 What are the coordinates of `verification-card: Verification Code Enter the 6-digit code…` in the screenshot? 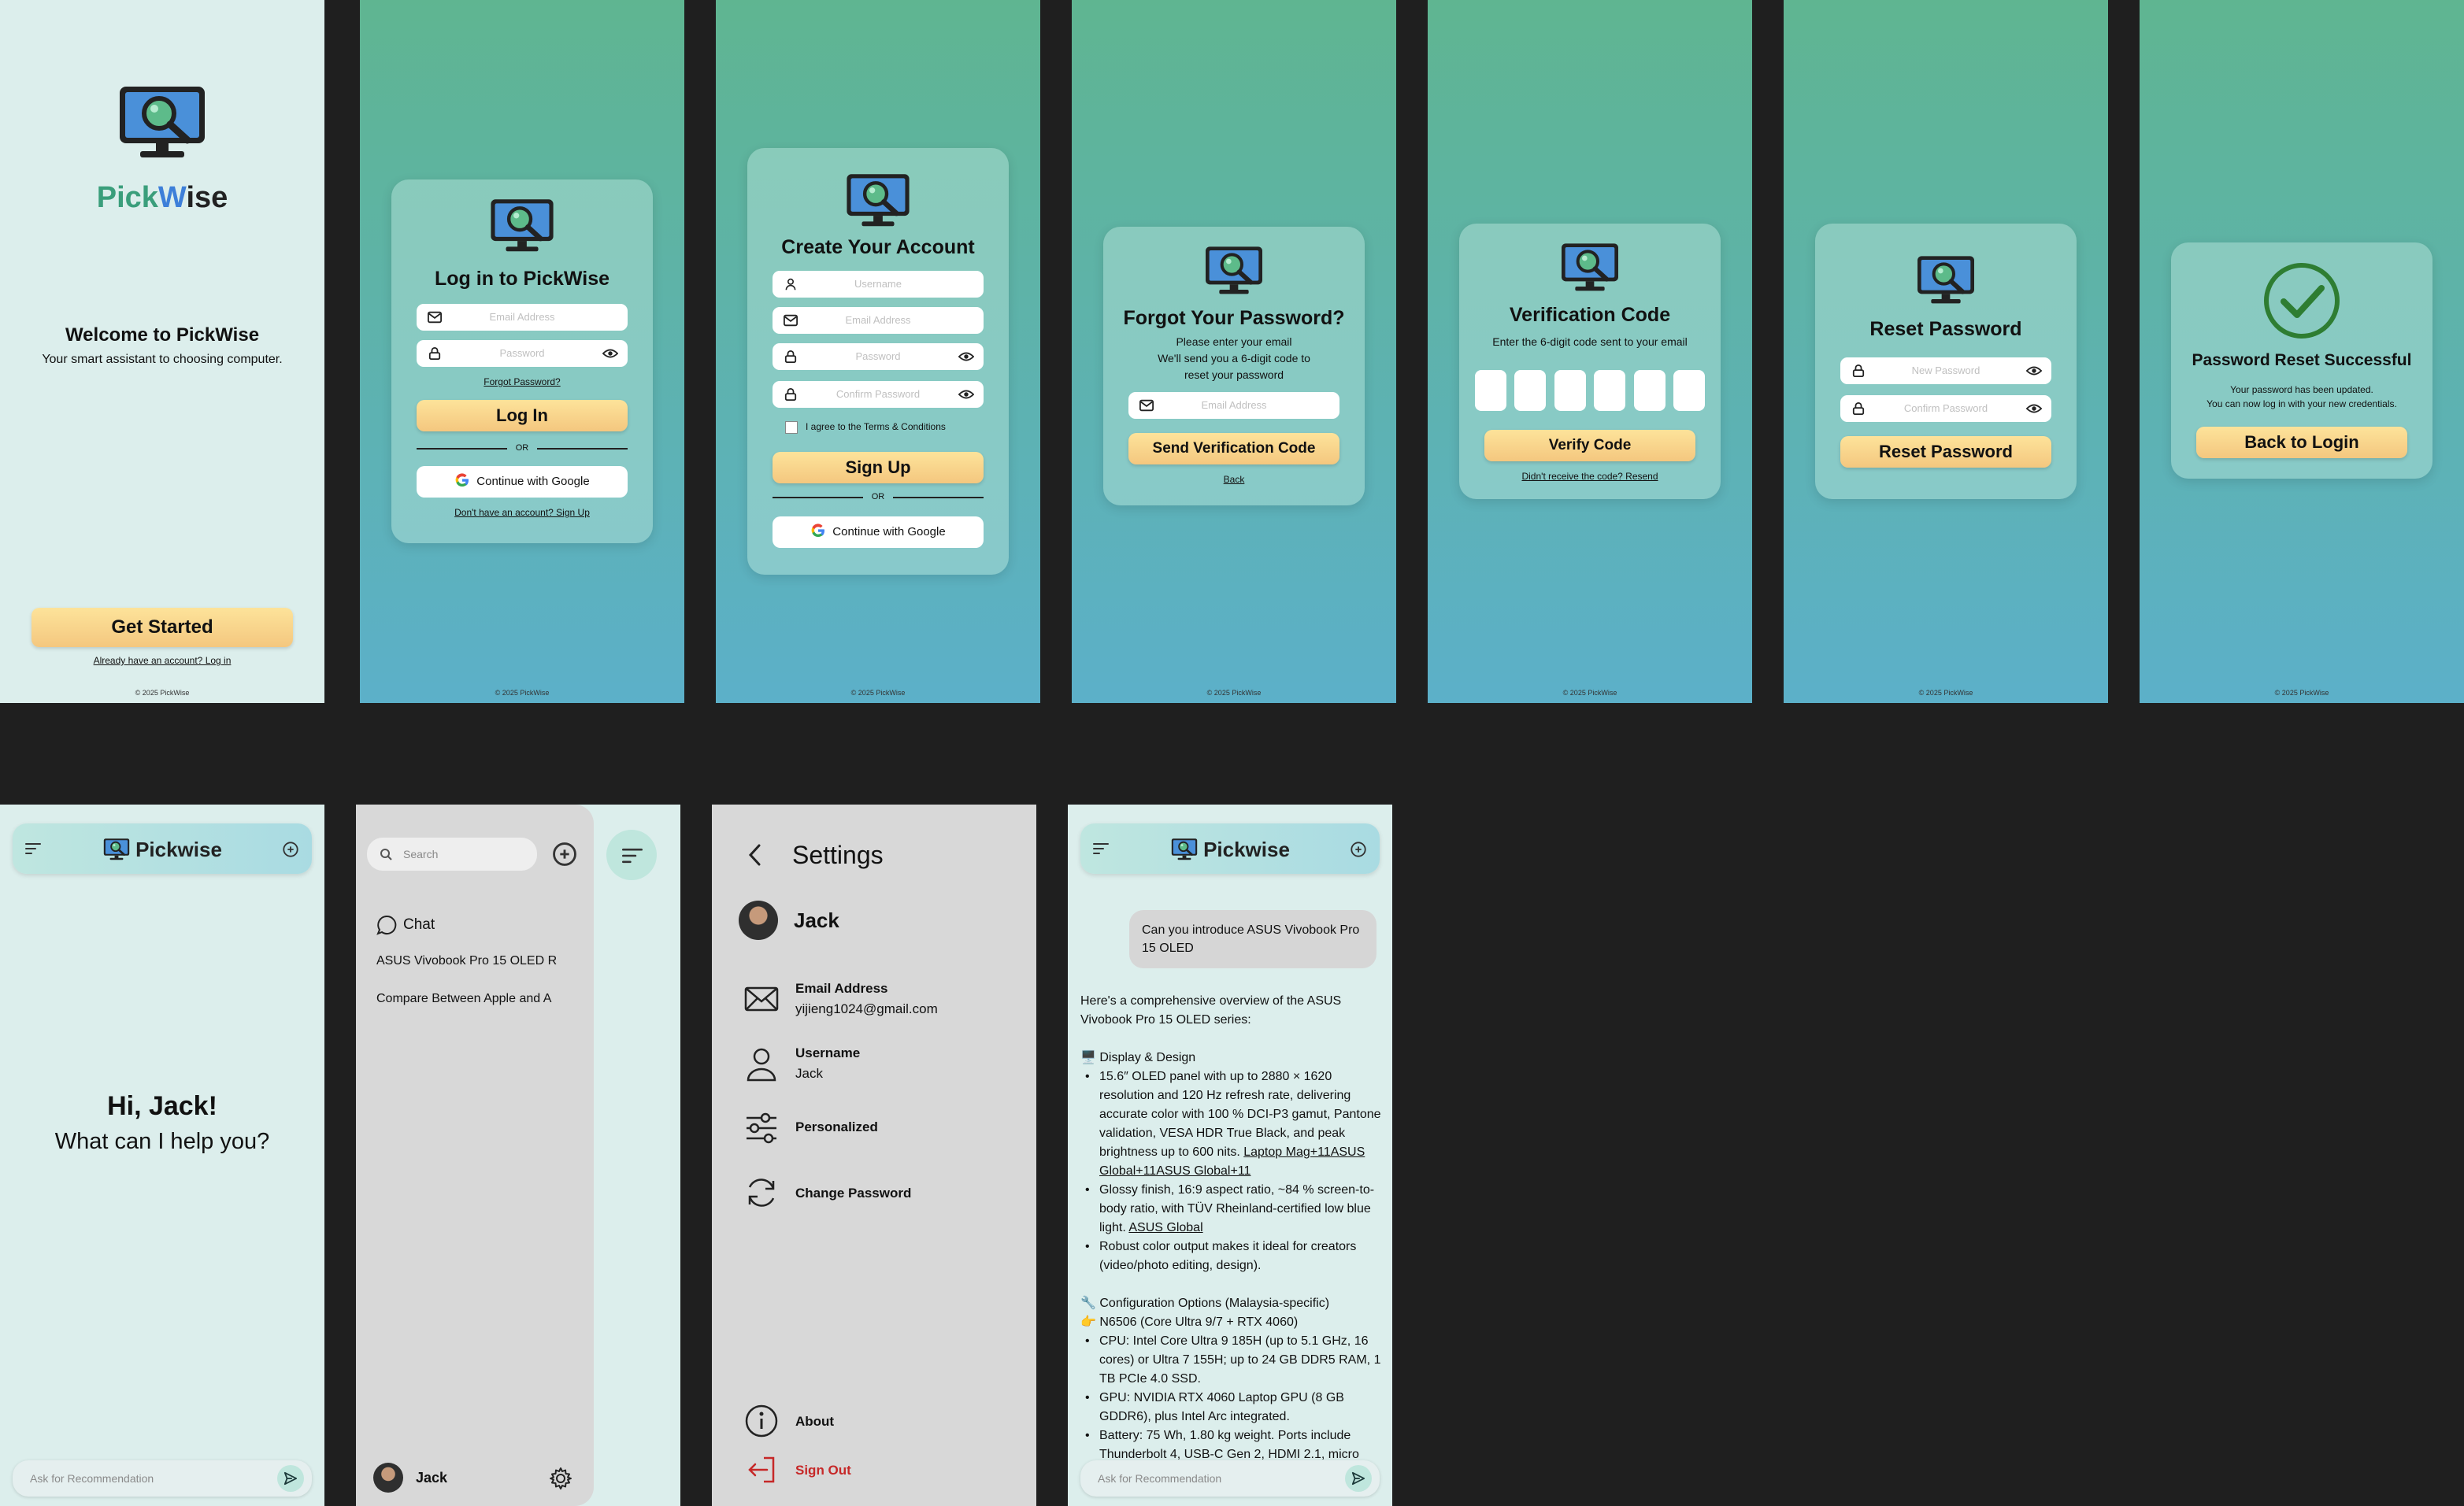 It's located at (1590, 361).